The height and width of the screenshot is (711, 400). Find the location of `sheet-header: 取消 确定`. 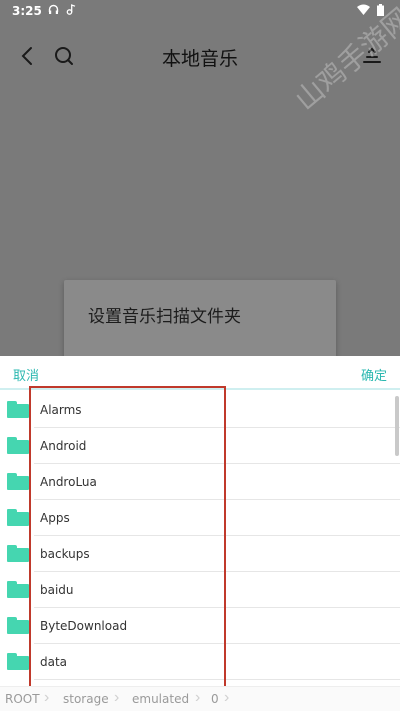

sheet-header: 取消 确定 is located at coordinates (200, 373).